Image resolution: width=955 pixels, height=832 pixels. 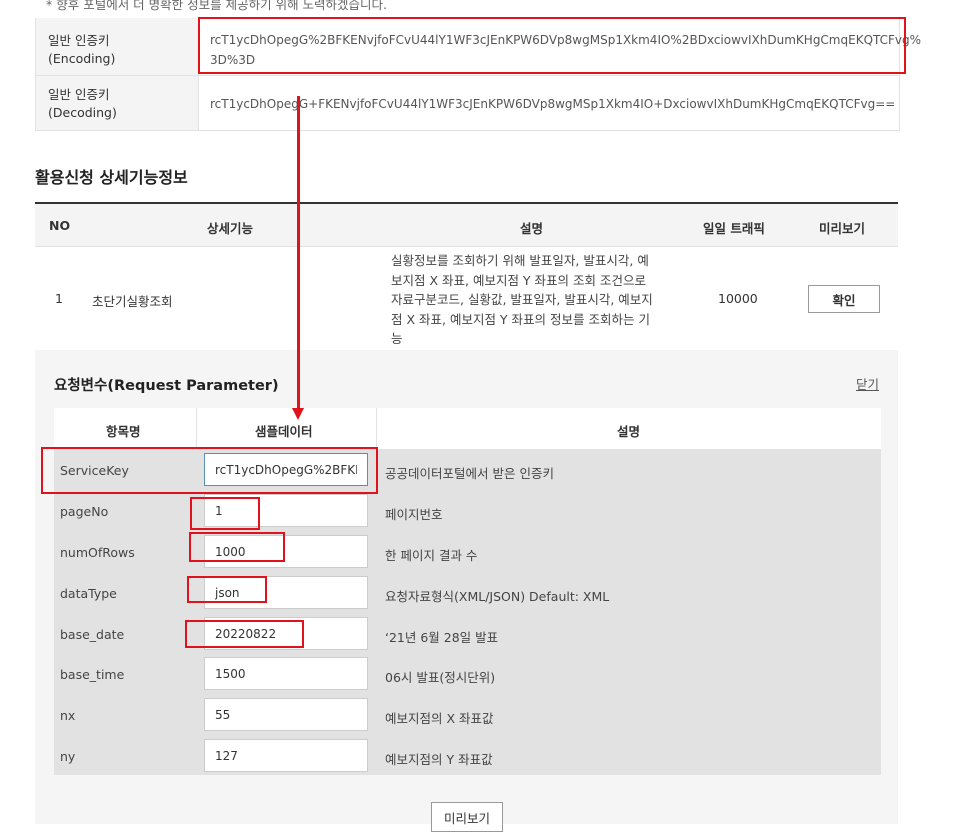 I want to click on col-function: 상세기능, so click(x=230, y=228).